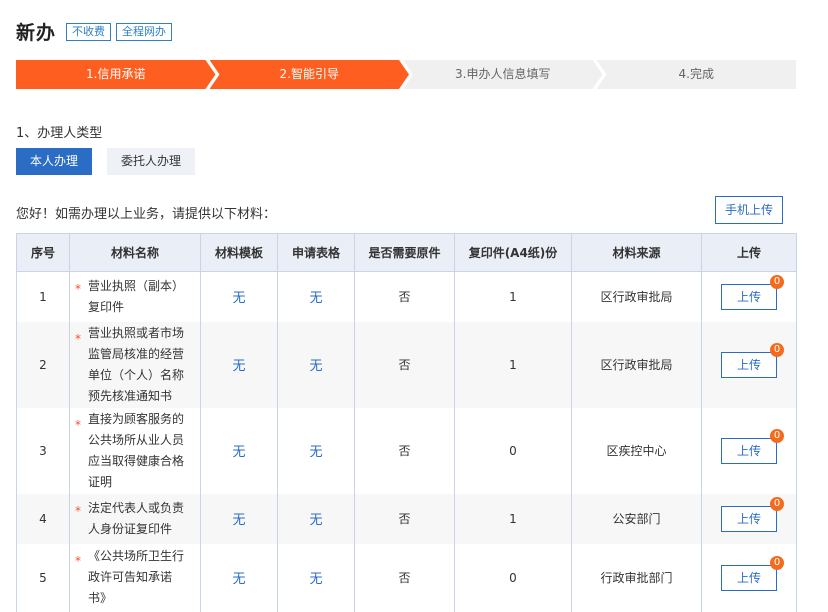 Image resolution: width=828 pixels, height=612 pixels. I want to click on tag-online: 全程网办, so click(144, 31).